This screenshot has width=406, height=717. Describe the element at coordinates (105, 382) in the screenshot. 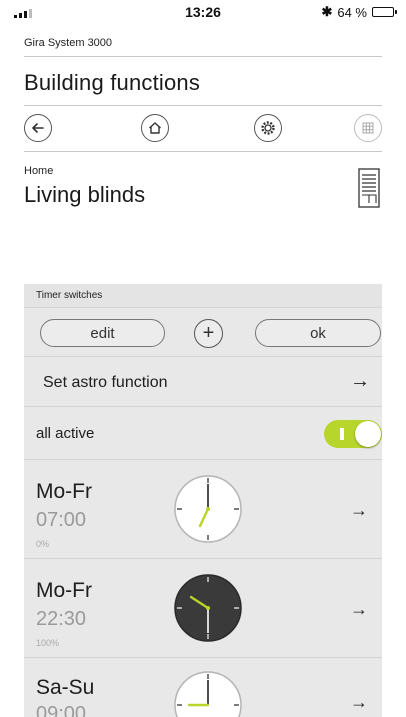

I see `astro-function-label: Set astro function` at that location.